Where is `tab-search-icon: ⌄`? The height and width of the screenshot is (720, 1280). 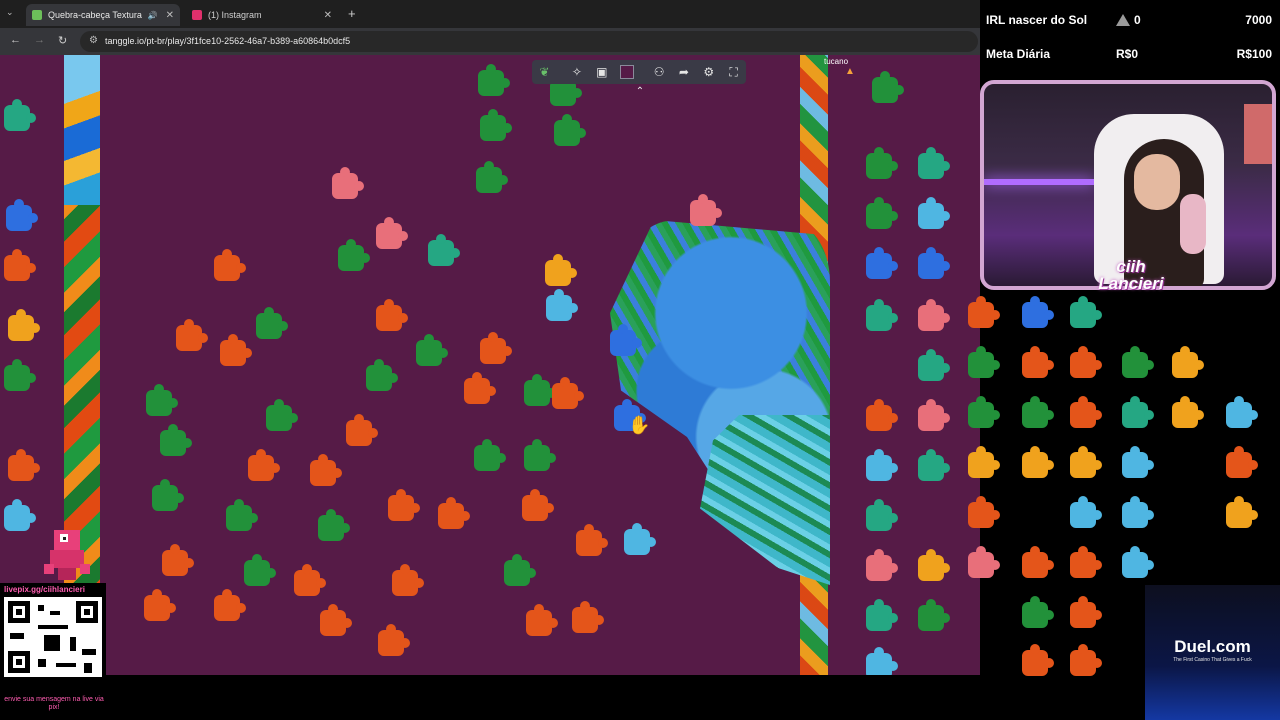 tab-search-icon: ⌄ is located at coordinates (10, 12).